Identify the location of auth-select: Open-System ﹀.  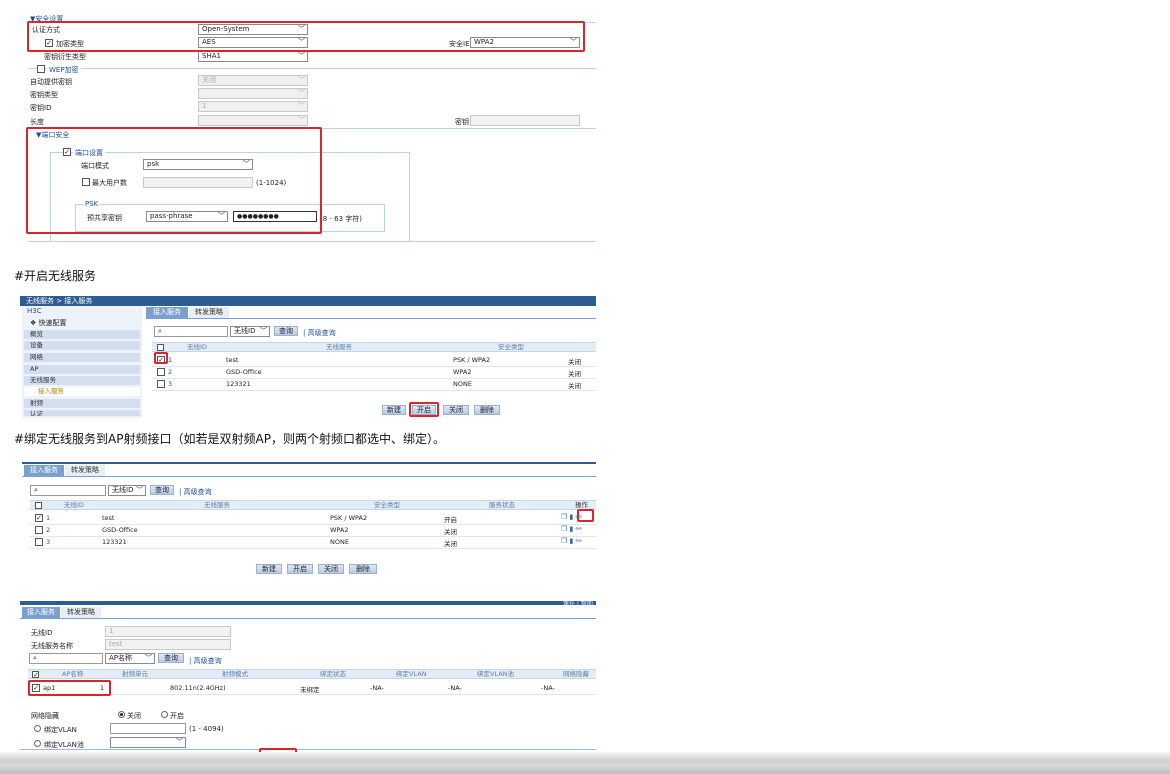
(253, 29).